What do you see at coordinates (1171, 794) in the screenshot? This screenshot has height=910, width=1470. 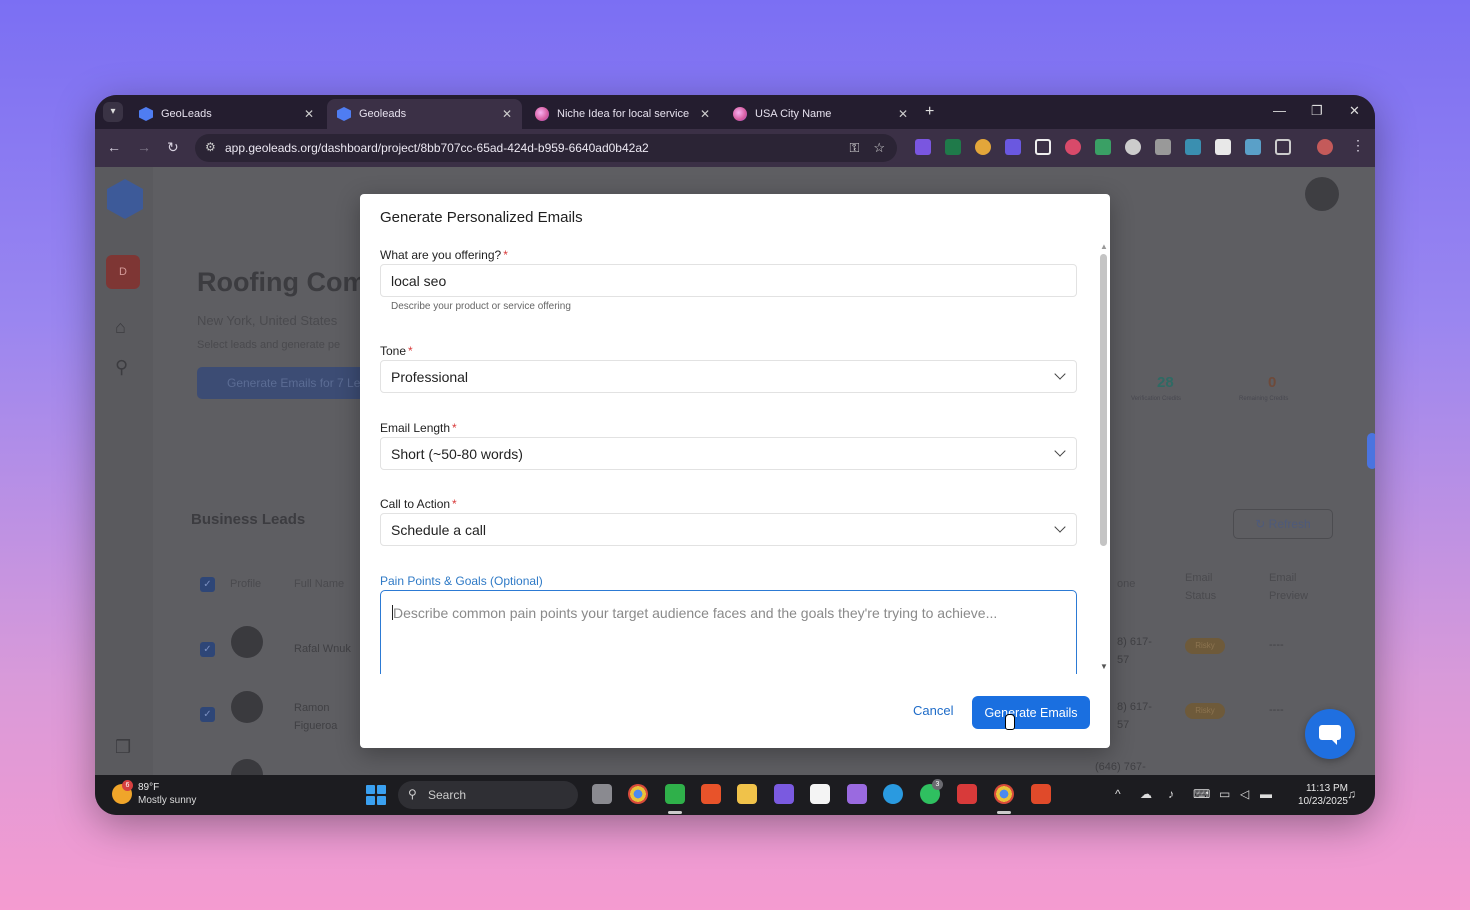 I see `microphone-icon: ♪` at bounding box center [1171, 794].